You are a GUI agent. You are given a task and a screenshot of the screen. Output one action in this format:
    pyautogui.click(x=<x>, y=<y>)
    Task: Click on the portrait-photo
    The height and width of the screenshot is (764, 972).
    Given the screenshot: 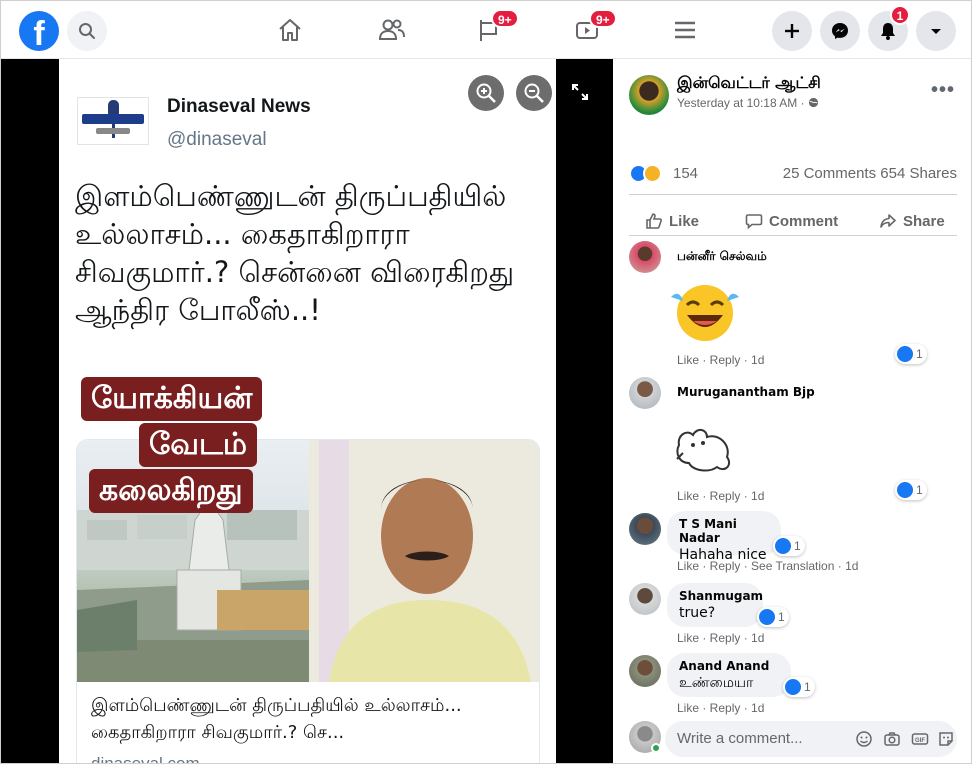 What is the action you would take?
    pyautogui.click(x=424, y=561)
    